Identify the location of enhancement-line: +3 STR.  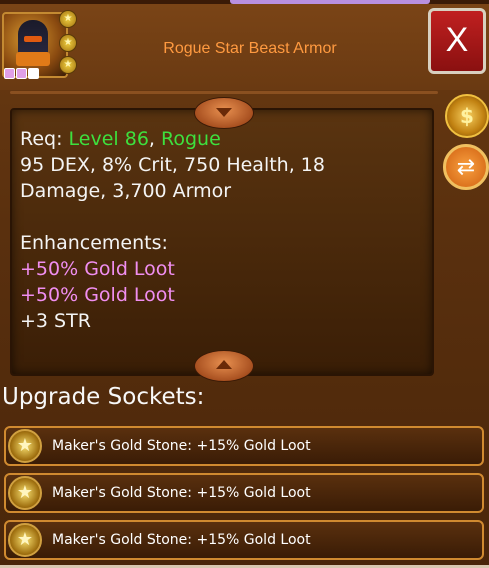
(55, 321).